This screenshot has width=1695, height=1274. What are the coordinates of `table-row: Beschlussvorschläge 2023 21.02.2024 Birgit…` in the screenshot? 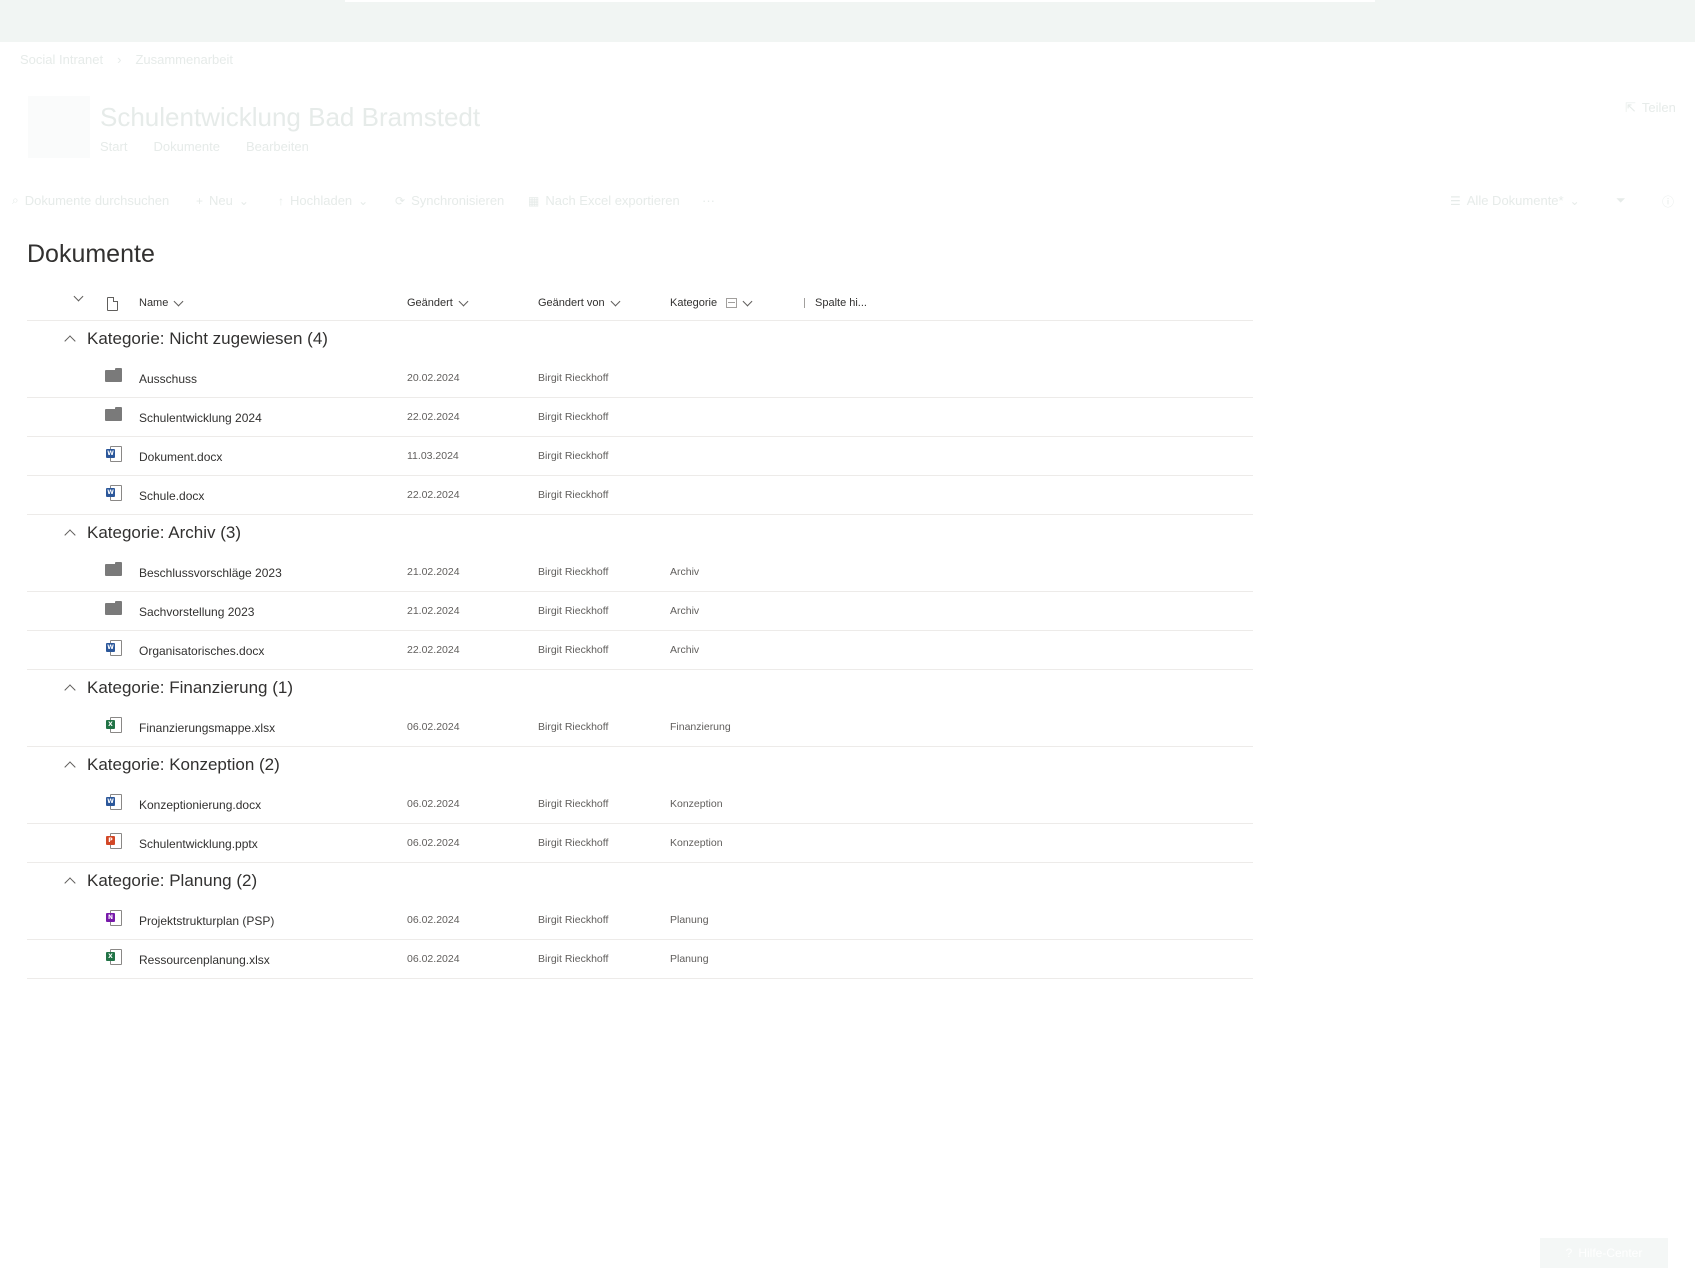 It's located at (640, 572).